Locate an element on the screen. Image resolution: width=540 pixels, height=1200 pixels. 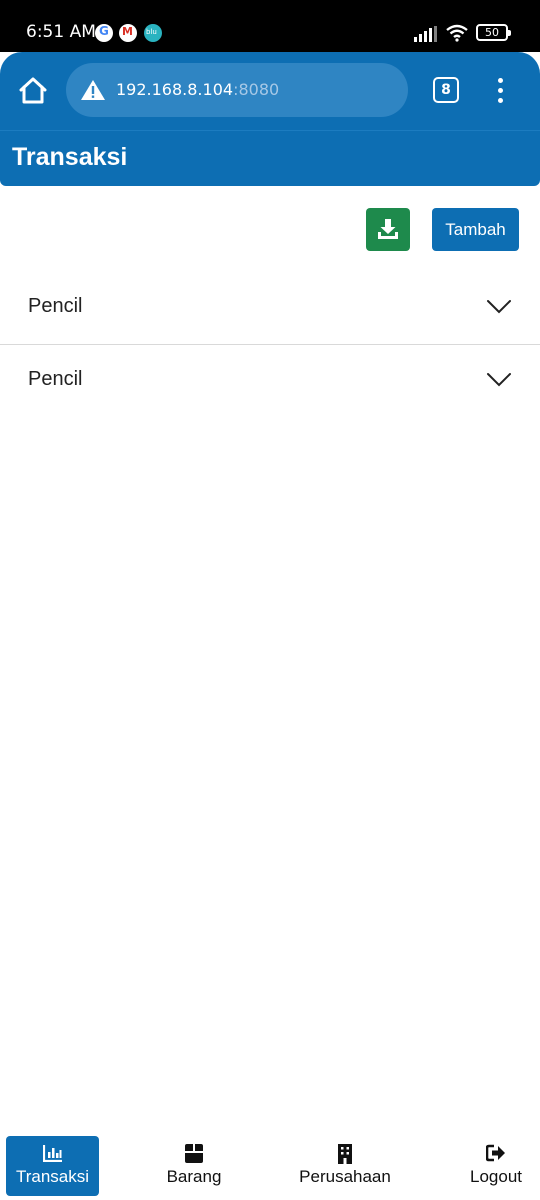
gmail-icon is located at coordinates (128, 33).